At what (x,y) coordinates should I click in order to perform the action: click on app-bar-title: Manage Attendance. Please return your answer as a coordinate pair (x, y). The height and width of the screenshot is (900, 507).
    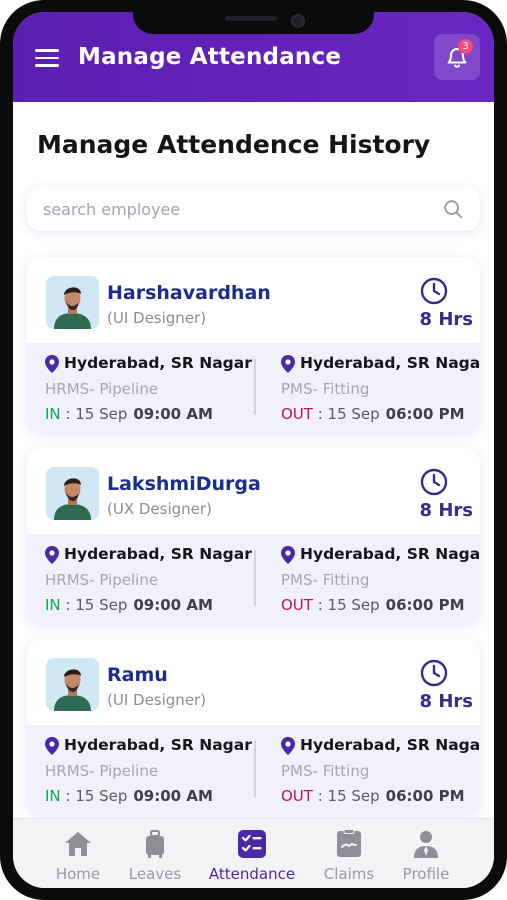
    Looking at the image, I should click on (210, 57).